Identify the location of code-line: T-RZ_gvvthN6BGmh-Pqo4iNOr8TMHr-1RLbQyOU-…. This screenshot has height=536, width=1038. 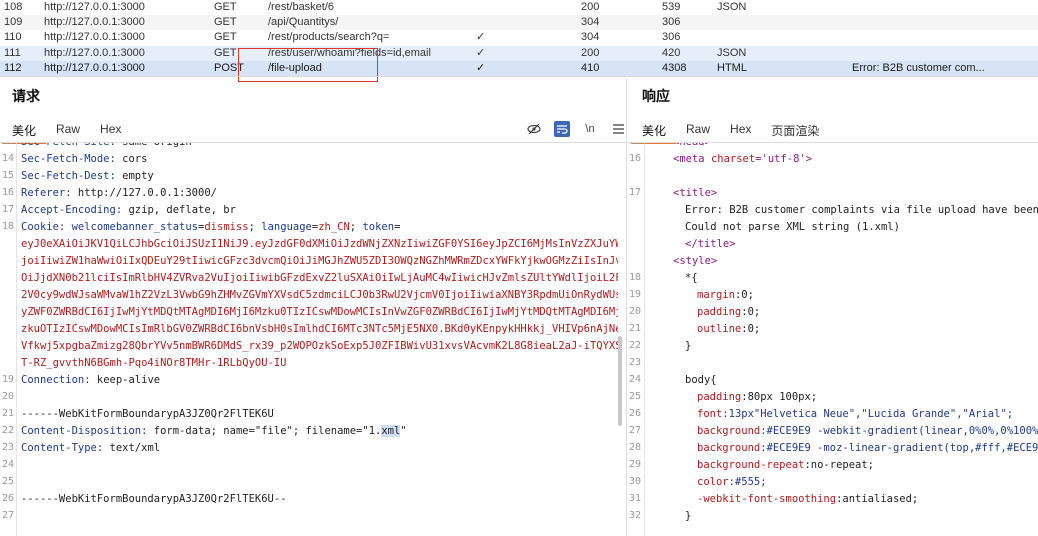
(154, 363).